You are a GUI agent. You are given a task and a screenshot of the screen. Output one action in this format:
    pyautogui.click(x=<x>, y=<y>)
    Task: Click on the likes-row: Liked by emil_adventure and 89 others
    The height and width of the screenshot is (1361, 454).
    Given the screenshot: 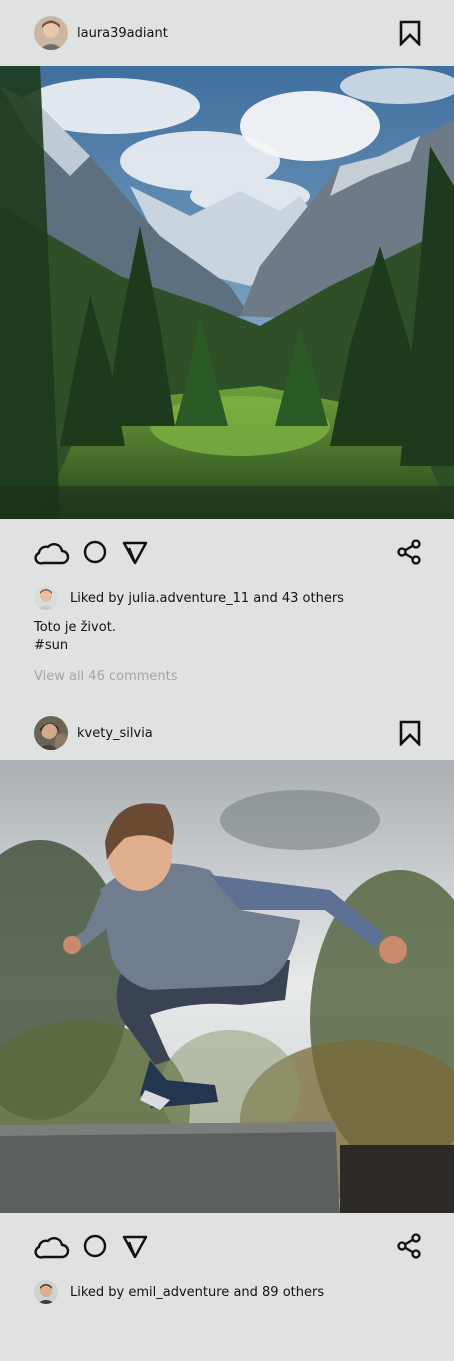 What is the action you would take?
    pyautogui.click(x=227, y=1292)
    